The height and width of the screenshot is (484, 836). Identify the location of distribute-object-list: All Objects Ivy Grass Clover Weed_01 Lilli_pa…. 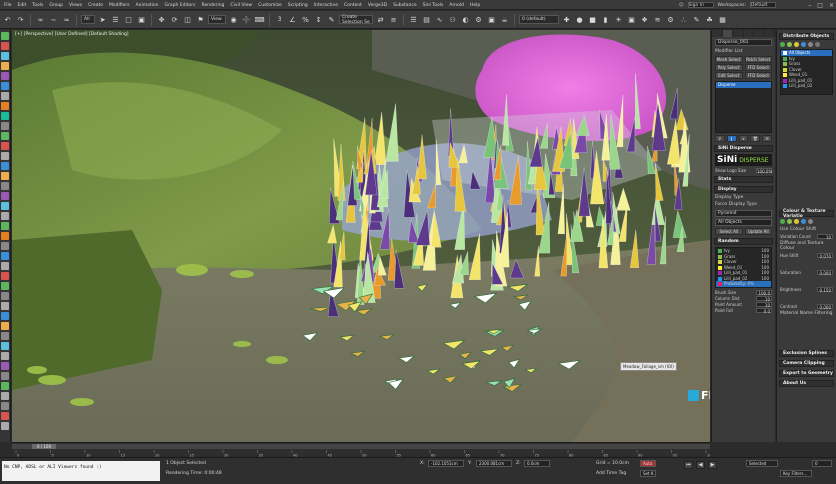
(806, 72).